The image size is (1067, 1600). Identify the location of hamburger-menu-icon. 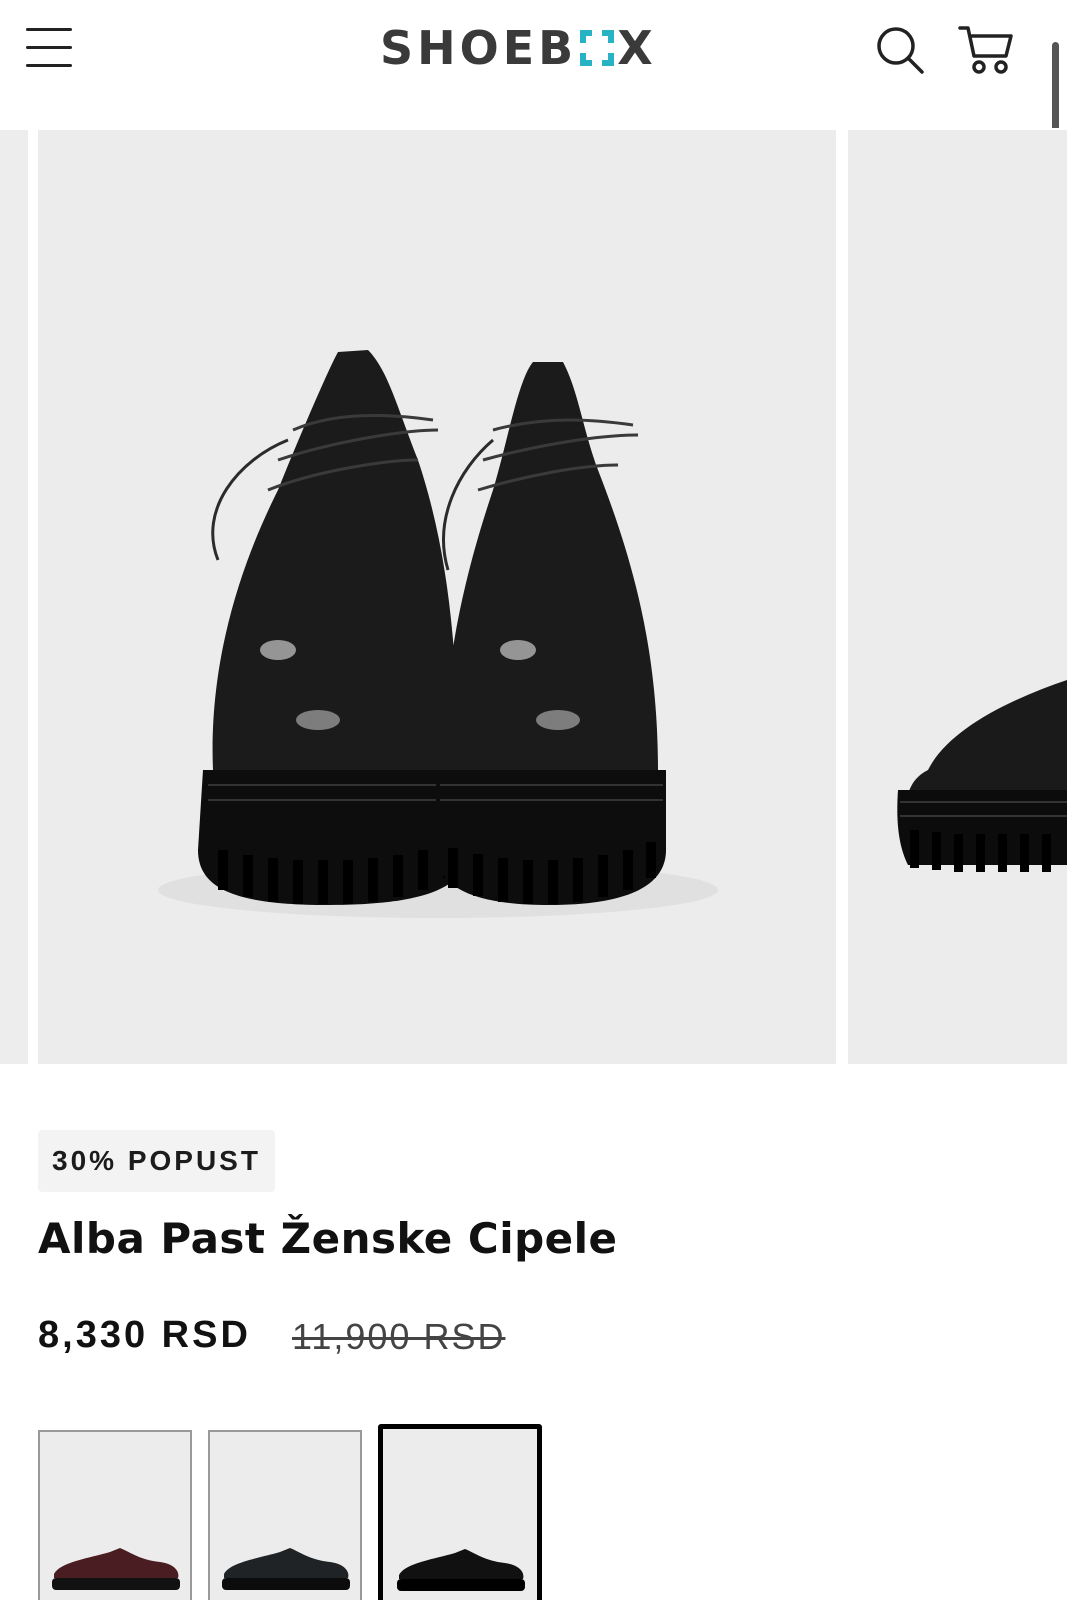
(50, 49).